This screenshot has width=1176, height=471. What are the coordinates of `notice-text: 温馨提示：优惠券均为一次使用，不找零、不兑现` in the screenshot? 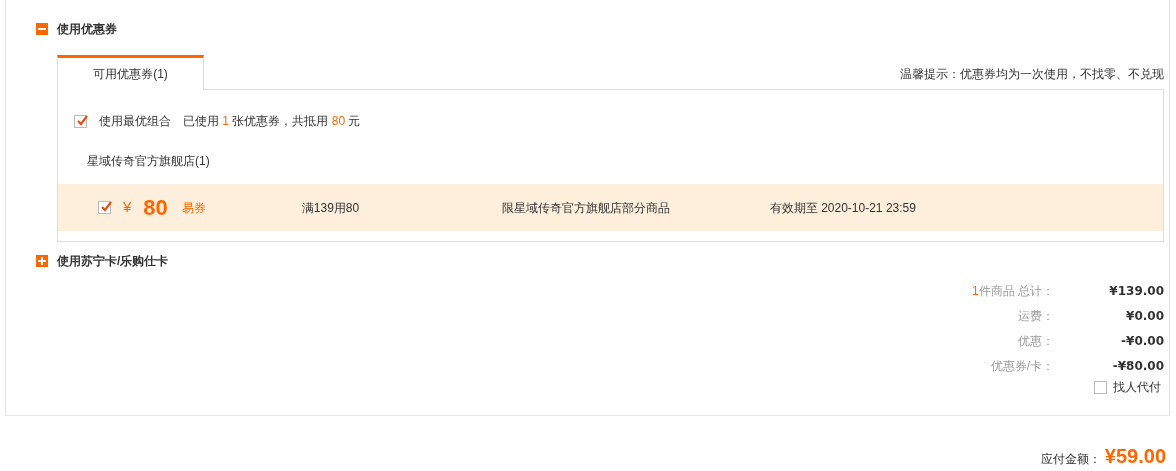 It's located at (1032, 74).